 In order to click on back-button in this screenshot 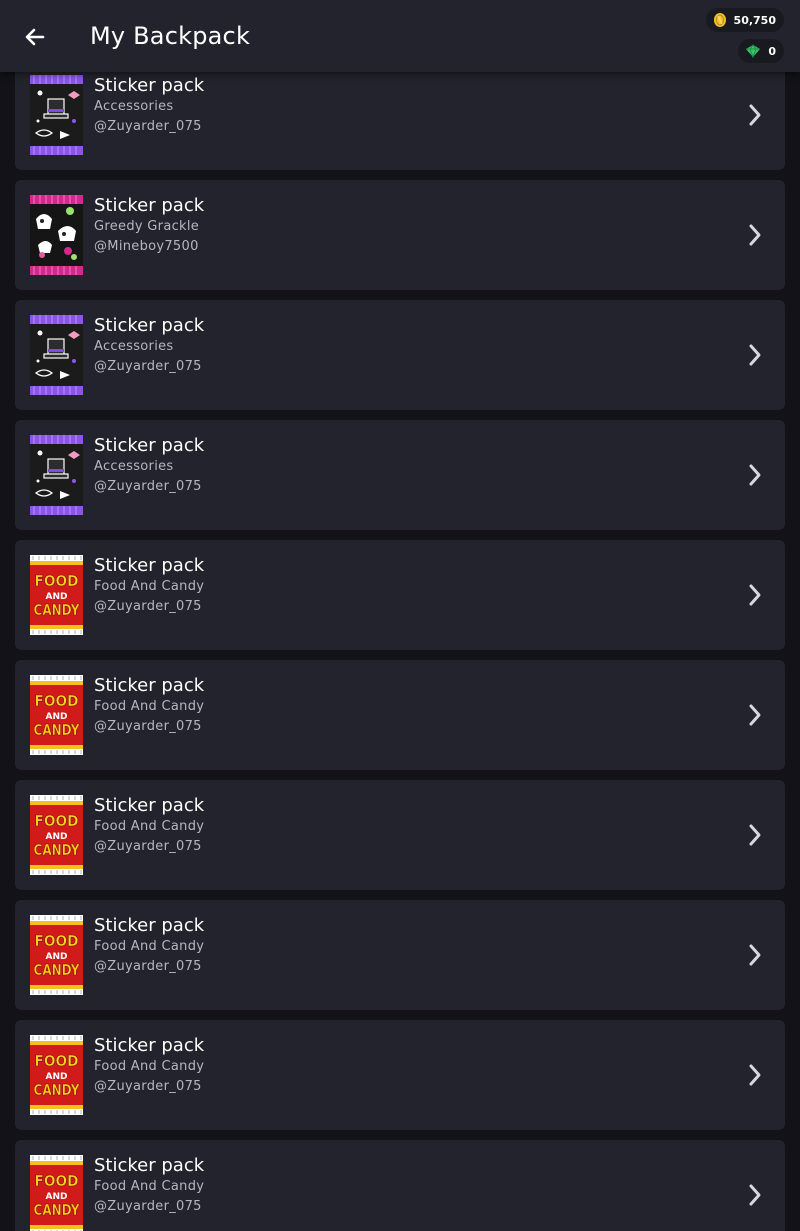, I will do `click(35, 37)`.